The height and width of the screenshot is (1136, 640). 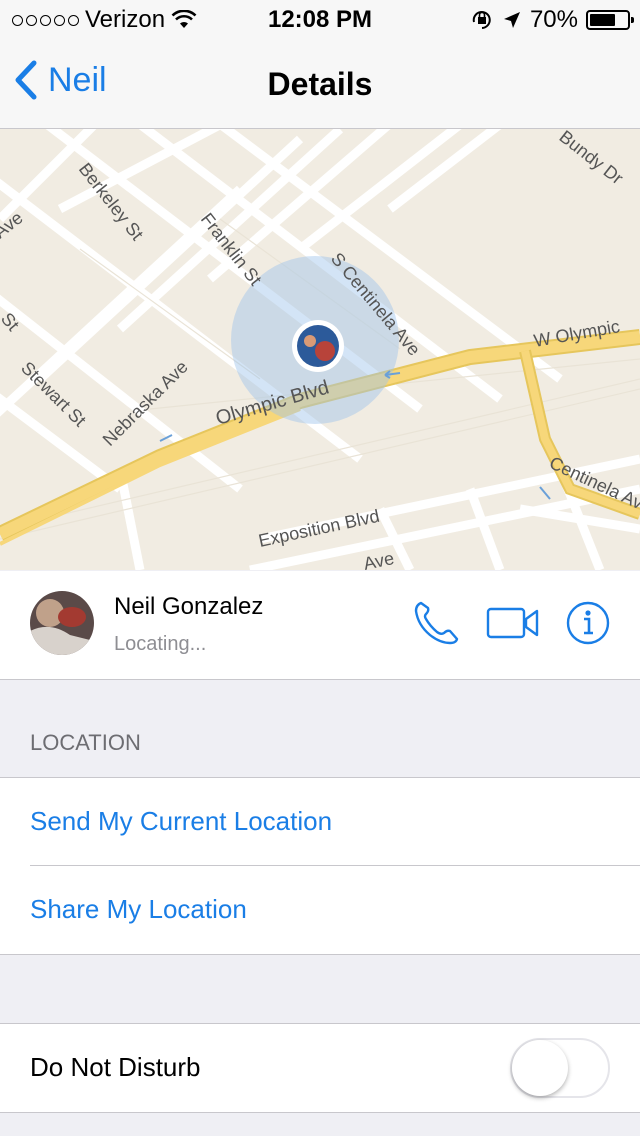 I want to click on share-location-label: Share My Location, so click(x=138, y=909).